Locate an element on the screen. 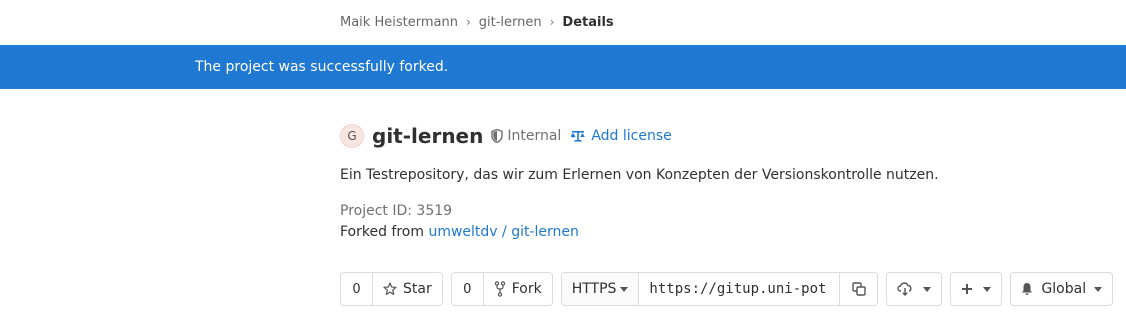 This screenshot has width=1126, height=320. clone-group: HTTPS is located at coordinates (719, 289).